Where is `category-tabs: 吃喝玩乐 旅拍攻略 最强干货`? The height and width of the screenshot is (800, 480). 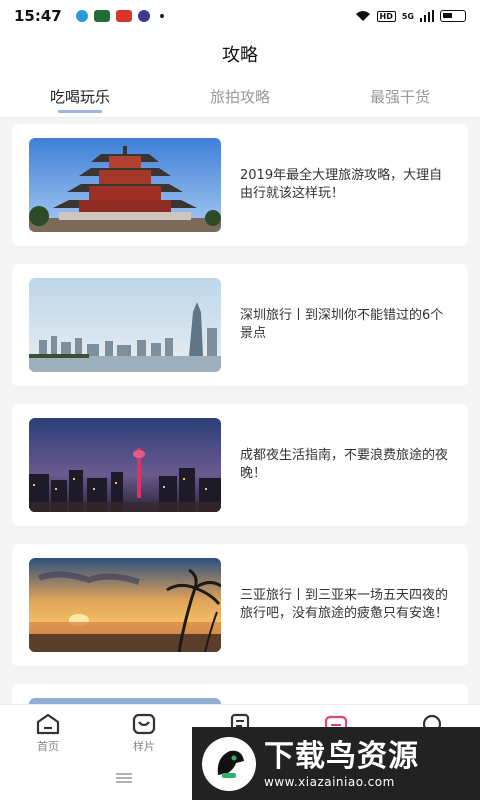 category-tabs: 吃喝玩乐 旅拍攻略 最强干货 is located at coordinates (240, 97).